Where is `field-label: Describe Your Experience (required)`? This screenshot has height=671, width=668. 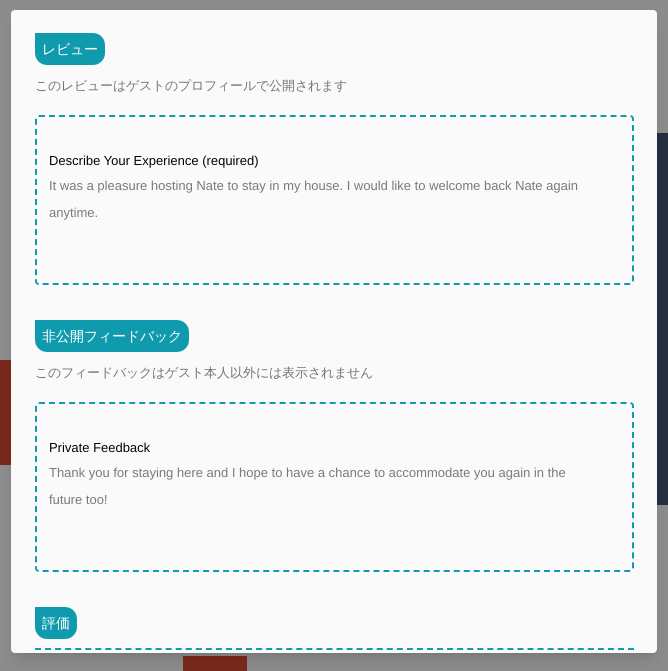
field-label: Describe Your Experience (required) is located at coordinates (154, 161).